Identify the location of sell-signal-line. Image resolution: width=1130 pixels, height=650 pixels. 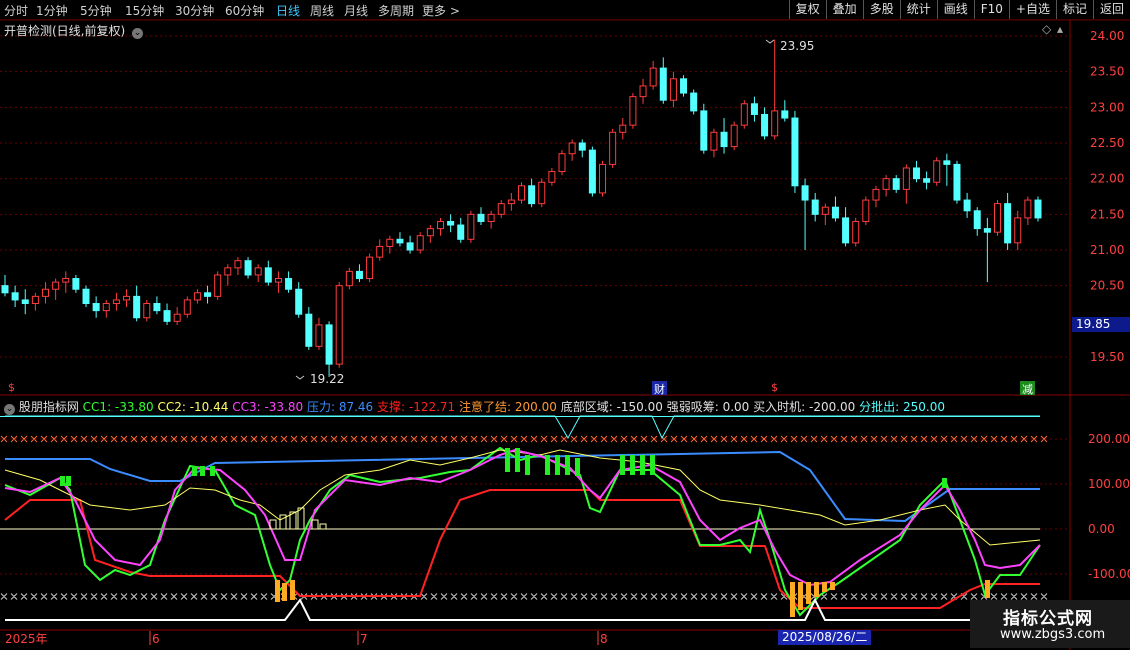
(522, 427).